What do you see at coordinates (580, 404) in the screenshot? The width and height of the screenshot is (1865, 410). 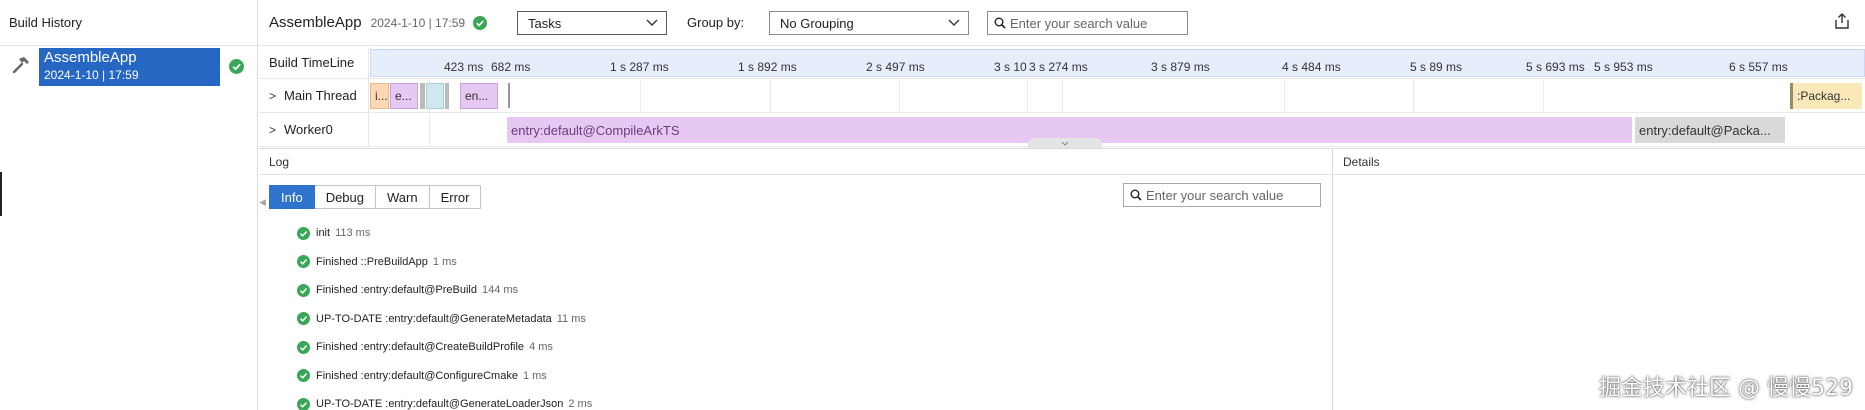 I see `log-entry-duration: 2 ms` at bounding box center [580, 404].